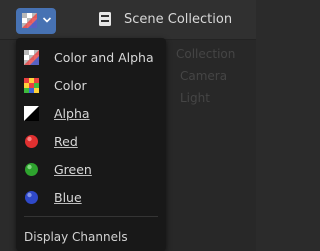 Image resolution: width=320 pixels, height=251 pixels. What do you see at coordinates (47, 20) in the screenshot?
I see `chevron-down-icon` at bounding box center [47, 20].